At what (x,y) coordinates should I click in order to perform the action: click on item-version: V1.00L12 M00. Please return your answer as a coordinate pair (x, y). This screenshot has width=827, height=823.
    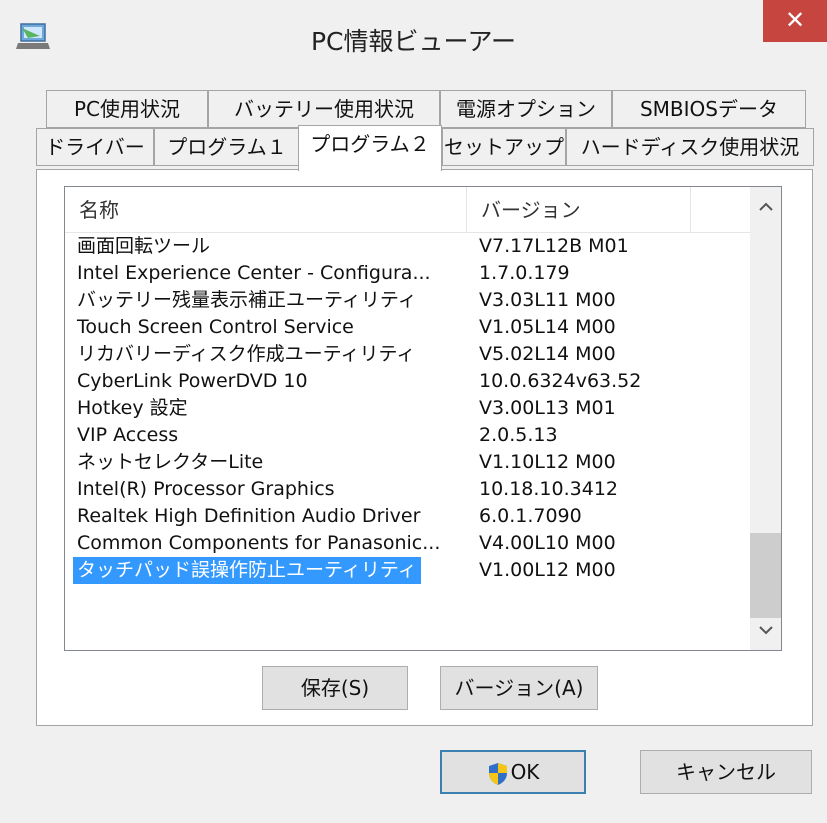
    Looking at the image, I should click on (547, 570).